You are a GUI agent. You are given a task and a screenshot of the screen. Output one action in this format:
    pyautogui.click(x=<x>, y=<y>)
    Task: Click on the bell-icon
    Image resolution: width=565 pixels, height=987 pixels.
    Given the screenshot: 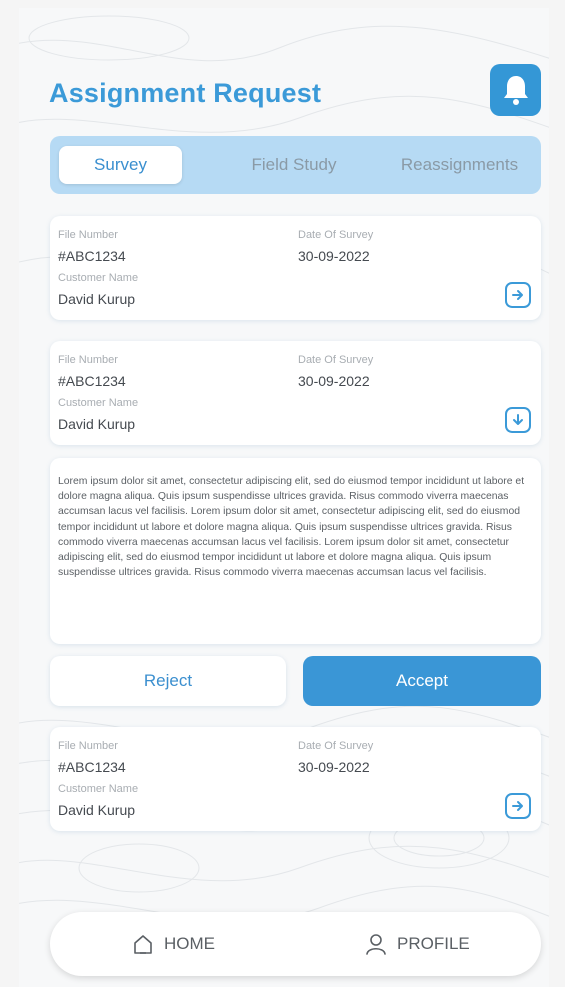 What is the action you would take?
    pyautogui.click(x=515, y=90)
    